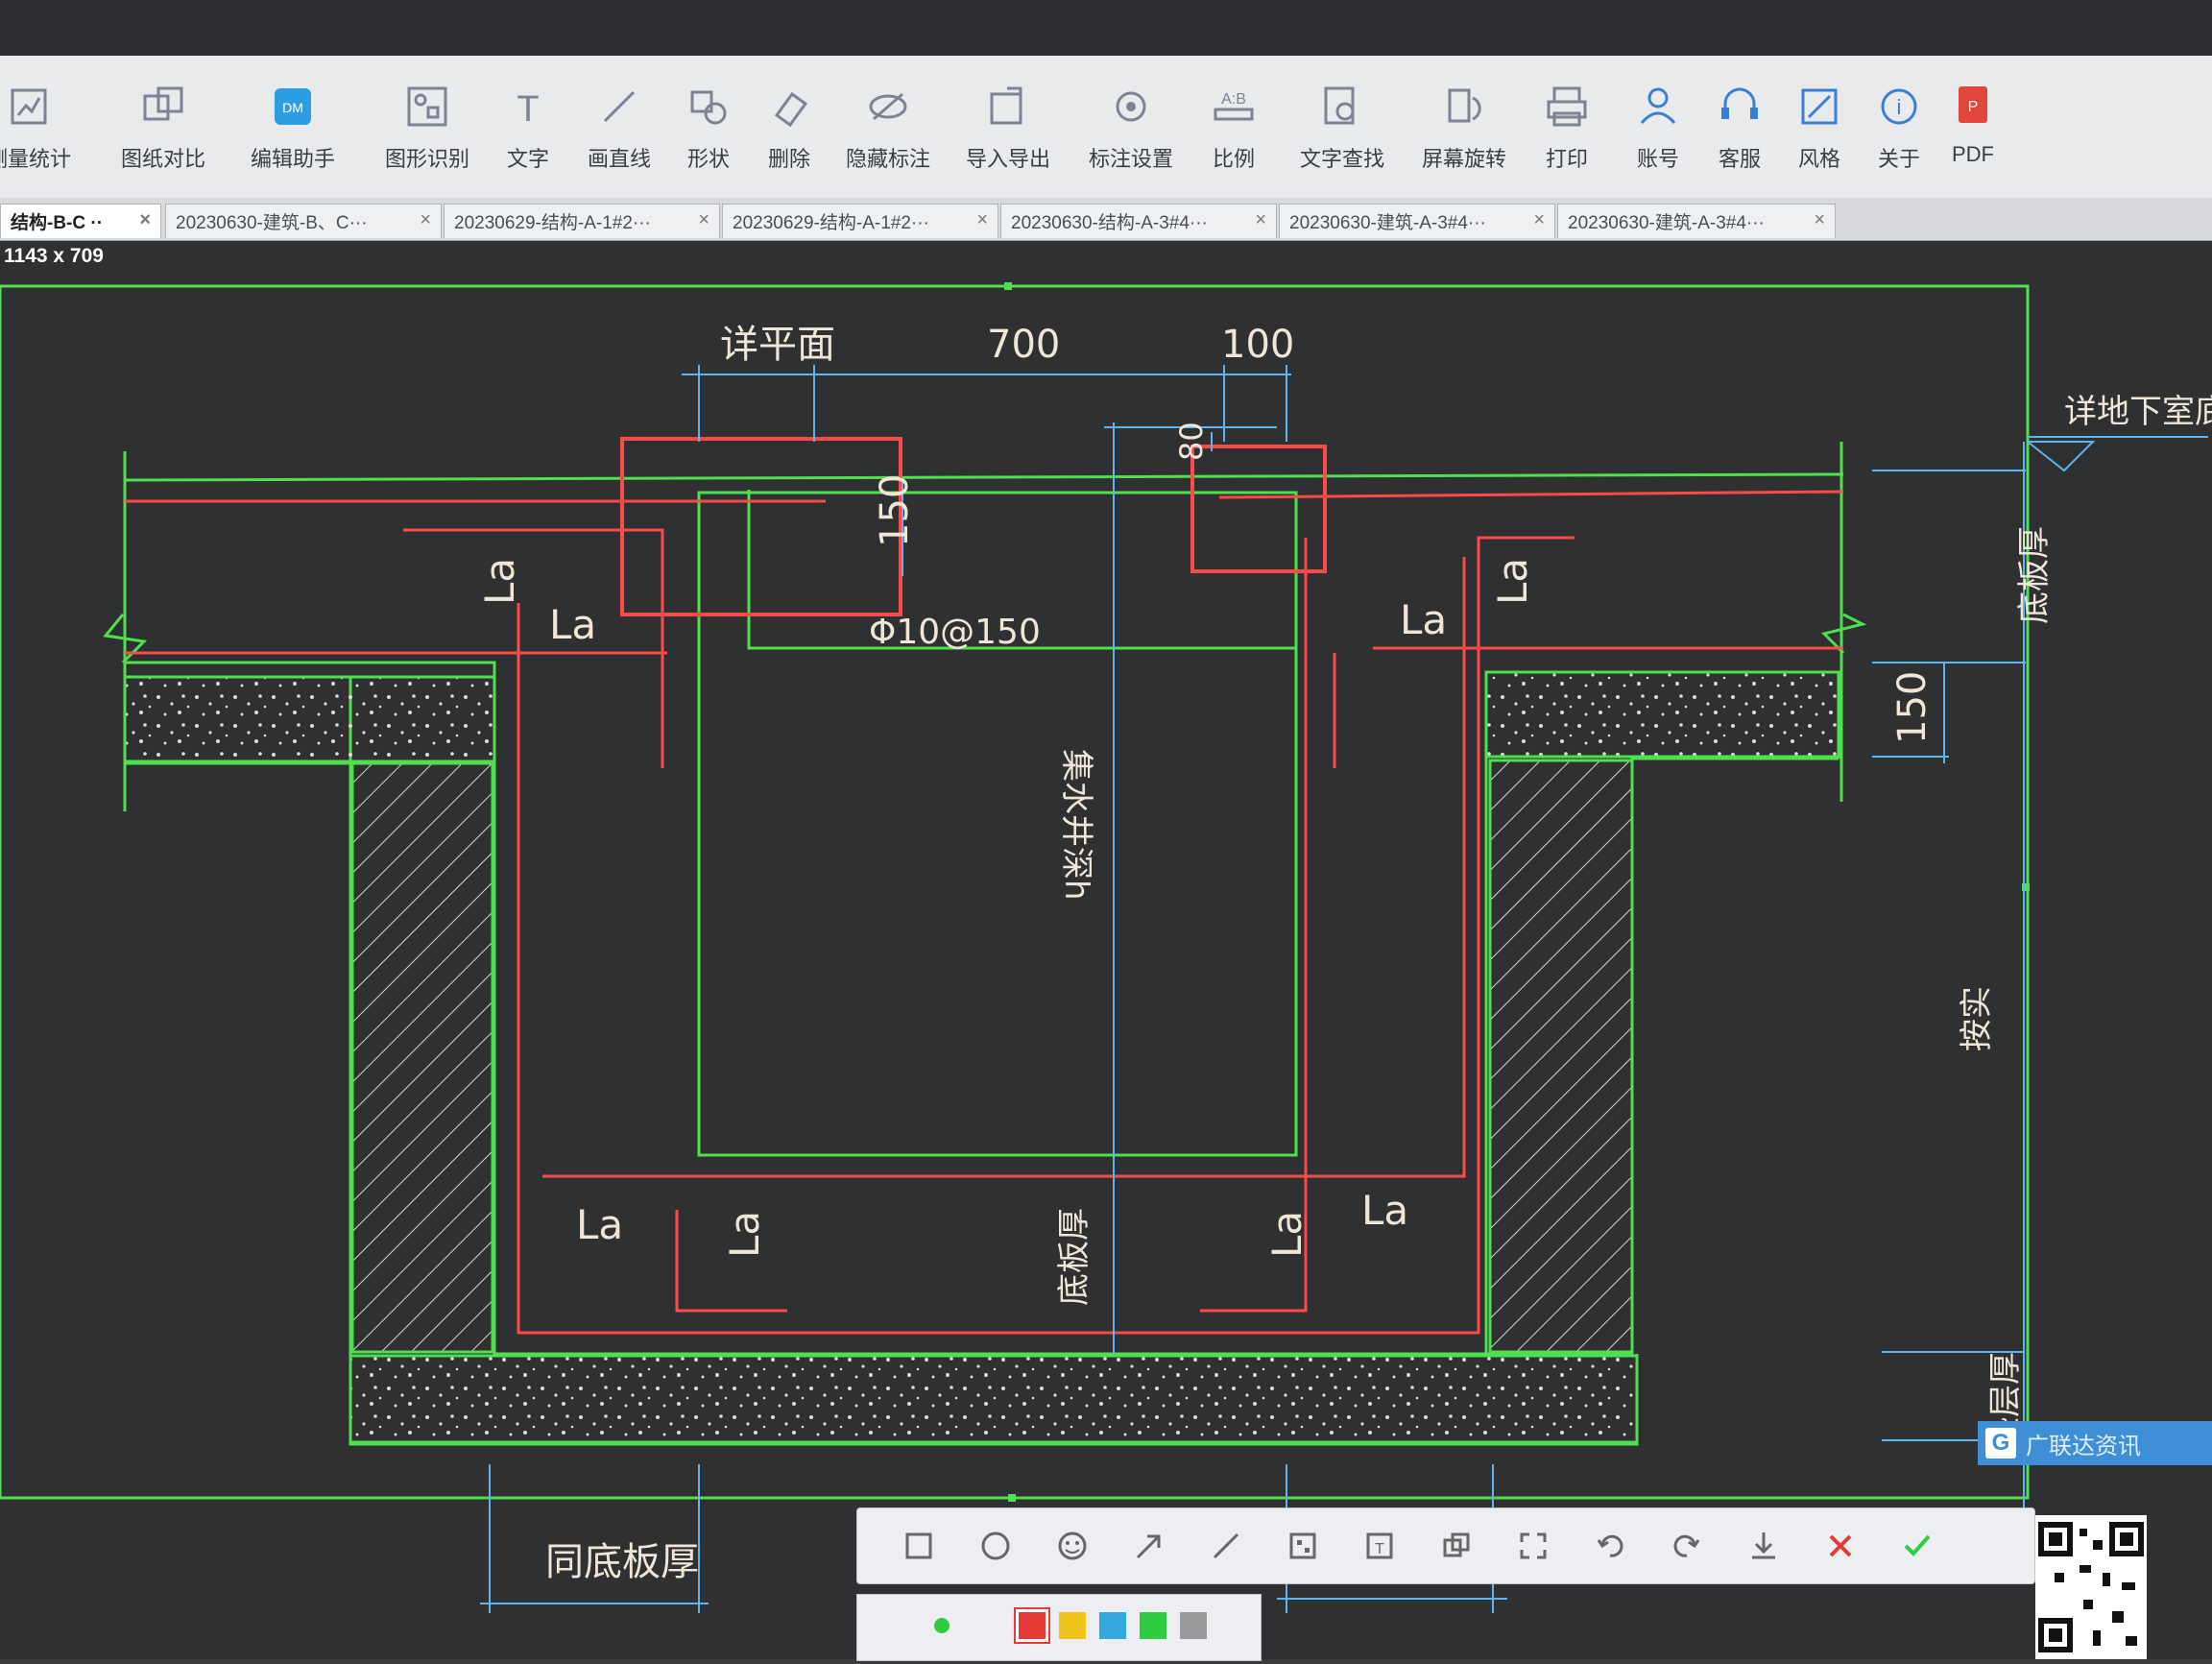  I want to click on tab-5: 20230630-结构-A-3#4··· ×, so click(1138, 221).